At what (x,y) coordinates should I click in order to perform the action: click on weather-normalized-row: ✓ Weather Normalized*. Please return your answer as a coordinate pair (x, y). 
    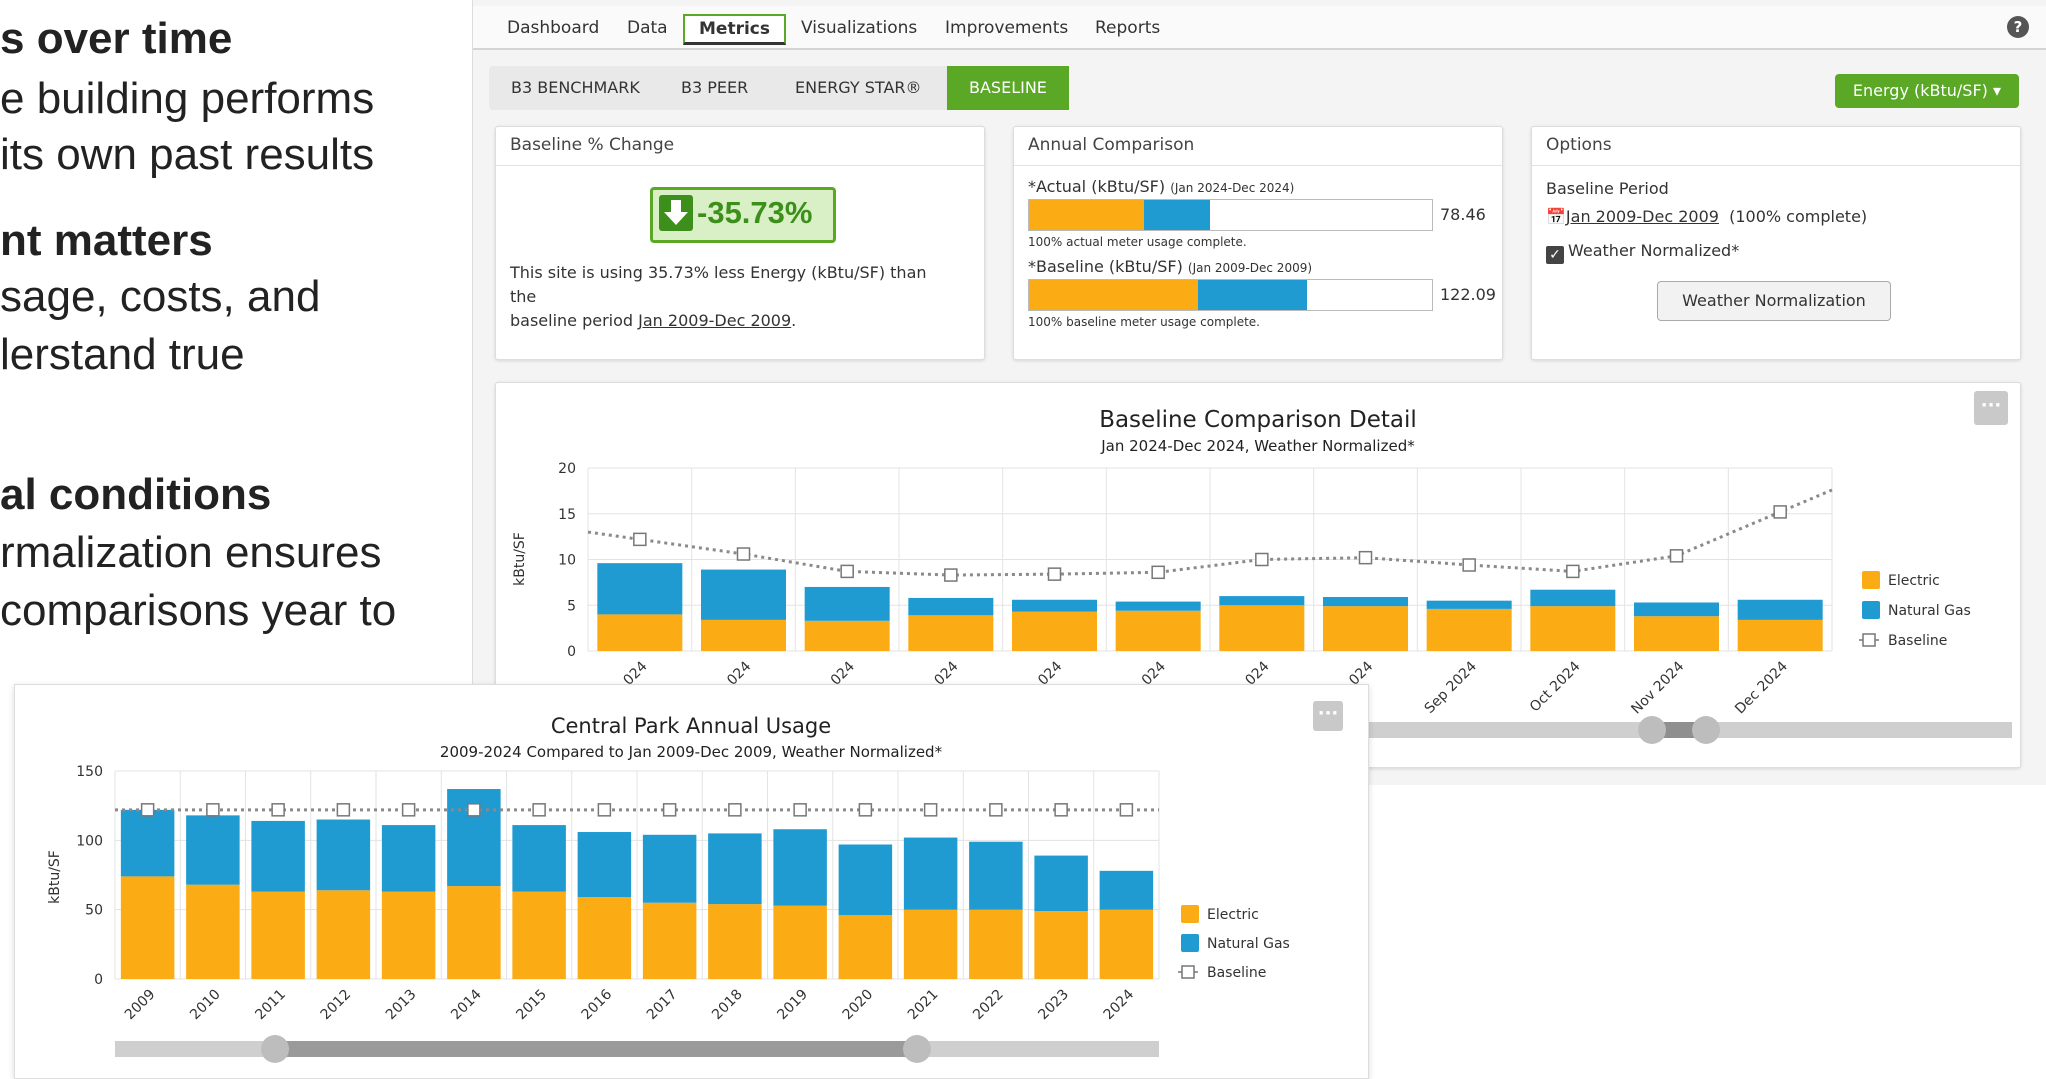
    Looking at the image, I should click on (1642, 252).